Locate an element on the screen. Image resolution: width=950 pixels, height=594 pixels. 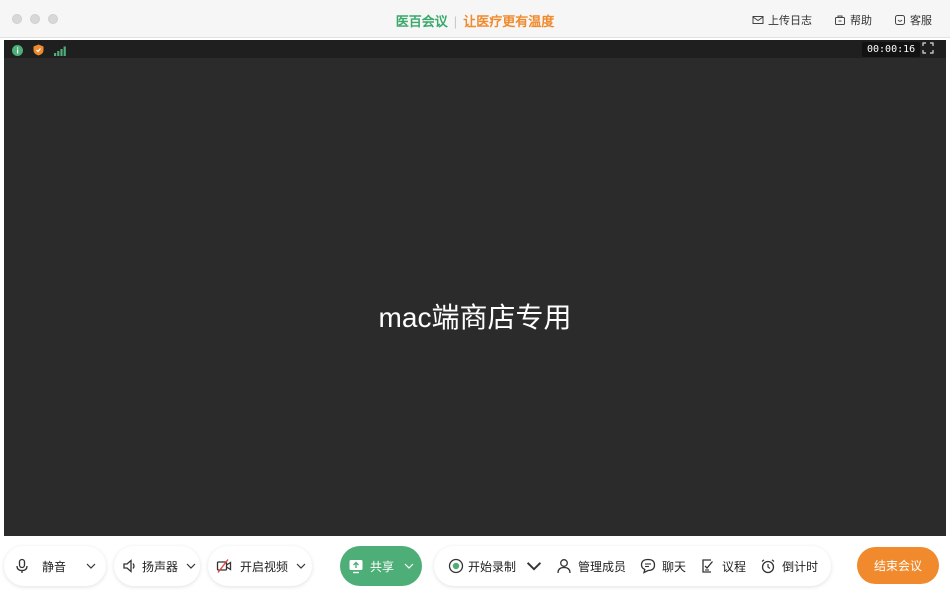
share-button: 共享 is located at coordinates (381, 566).